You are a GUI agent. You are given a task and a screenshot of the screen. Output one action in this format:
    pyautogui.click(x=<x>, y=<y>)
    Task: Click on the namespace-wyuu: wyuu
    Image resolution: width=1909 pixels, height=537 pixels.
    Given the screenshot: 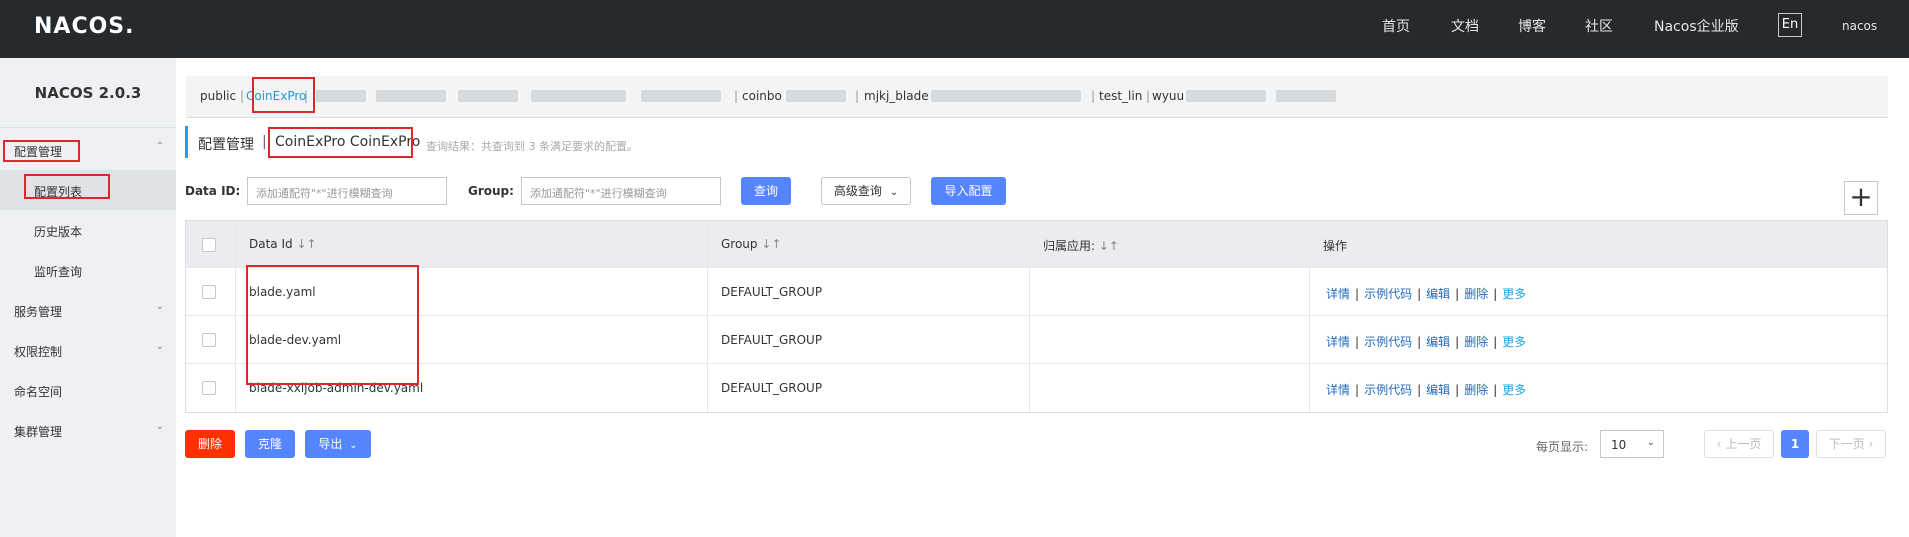 What is the action you would take?
    pyautogui.click(x=1168, y=96)
    